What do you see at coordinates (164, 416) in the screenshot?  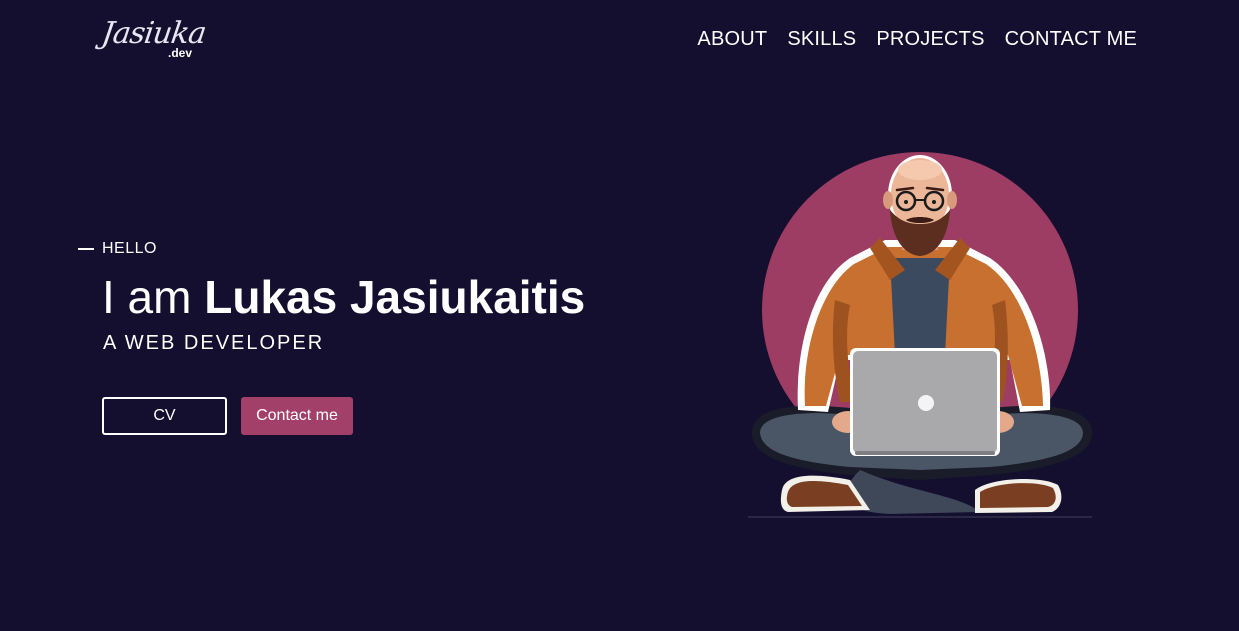 I see `cv-button: CV` at bounding box center [164, 416].